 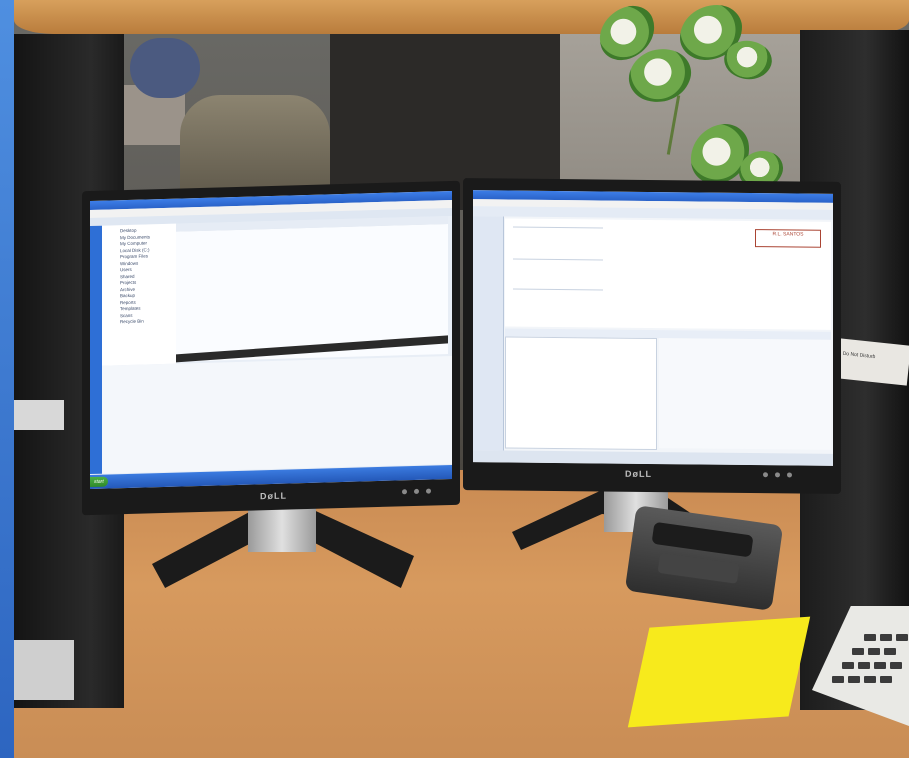 What do you see at coordinates (745, 394) in the screenshot?
I see `details-side` at bounding box center [745, 394].